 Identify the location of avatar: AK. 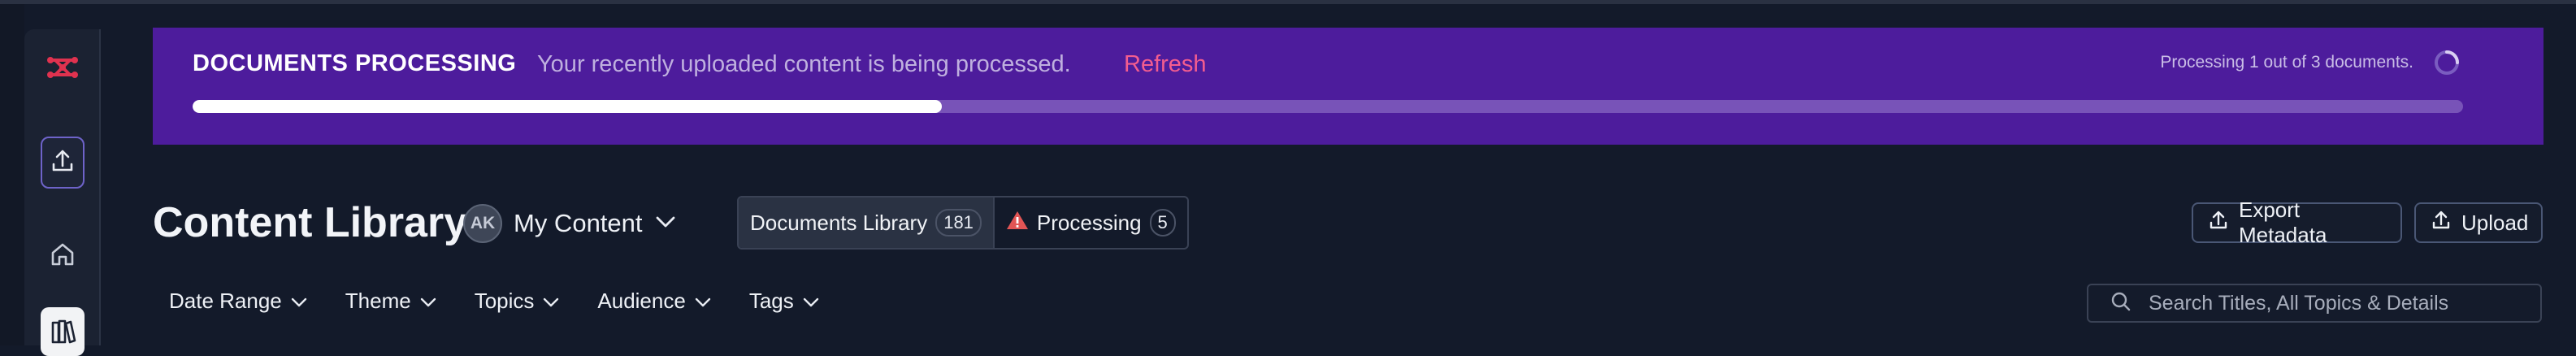
(482, 223).